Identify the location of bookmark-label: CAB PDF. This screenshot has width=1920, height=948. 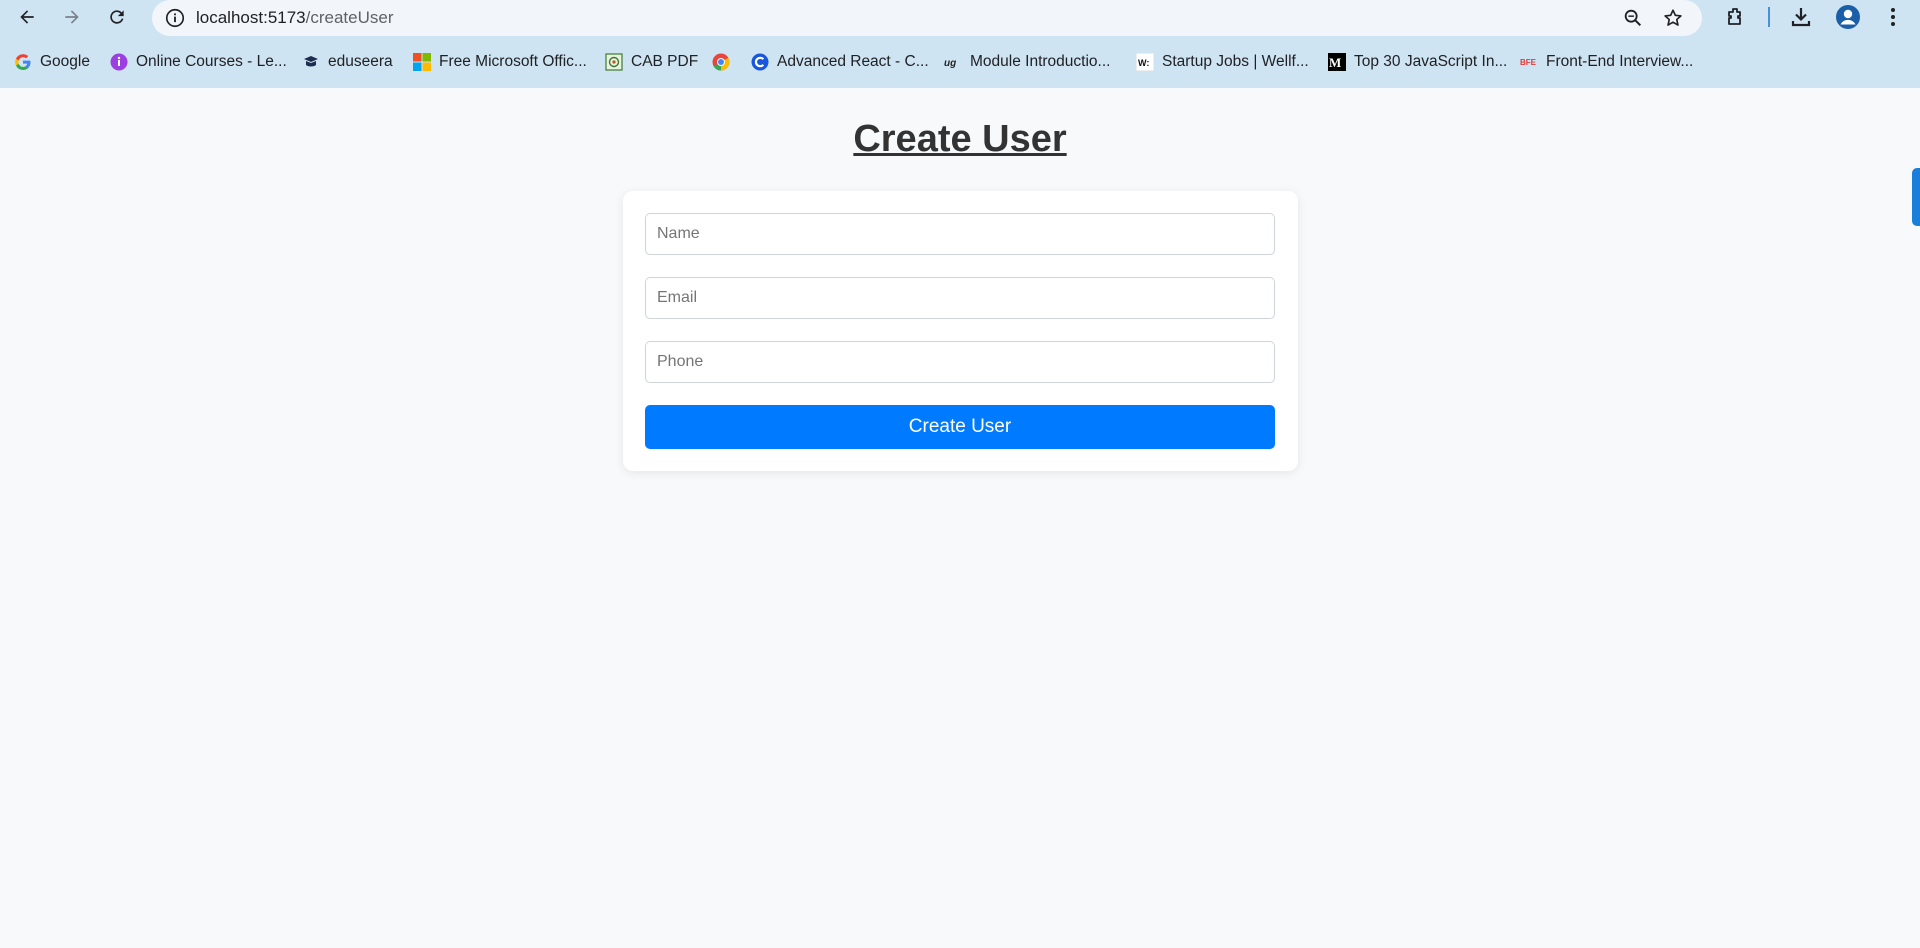
(665, 61).